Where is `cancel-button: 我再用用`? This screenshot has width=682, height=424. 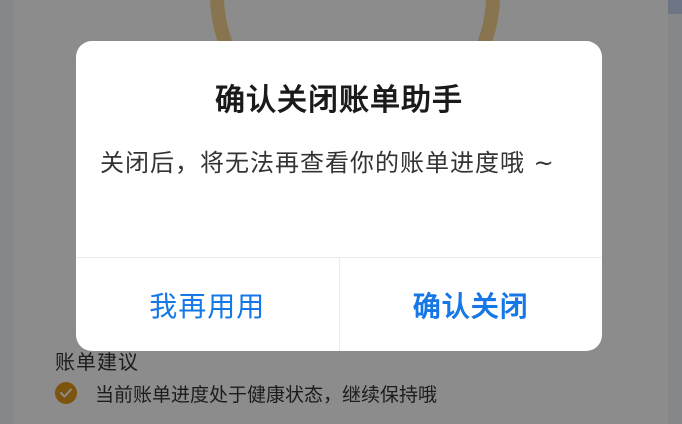
cancel-button: 我再用用 is located at coordinates (207, 304).